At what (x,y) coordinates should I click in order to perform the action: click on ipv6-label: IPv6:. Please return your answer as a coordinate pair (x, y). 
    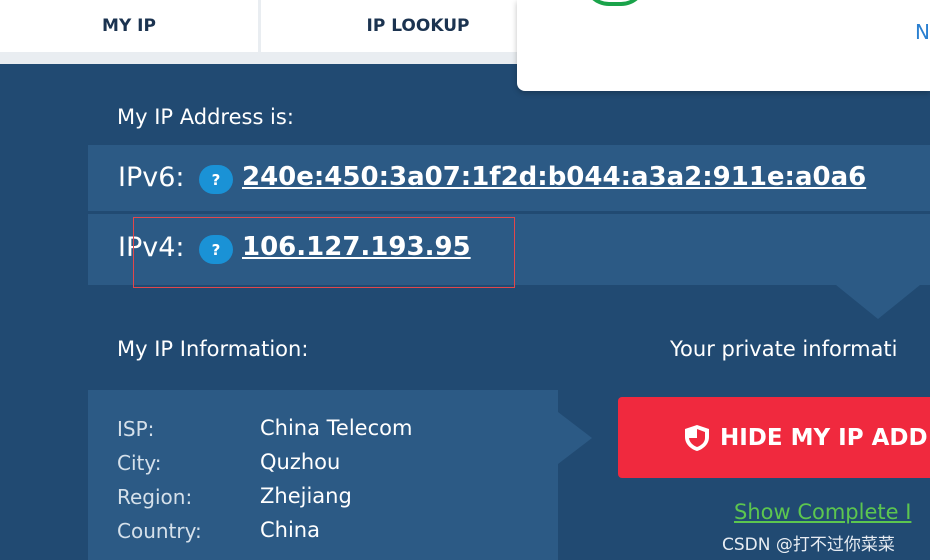
    Looking at the image, I should click on (151, 177).